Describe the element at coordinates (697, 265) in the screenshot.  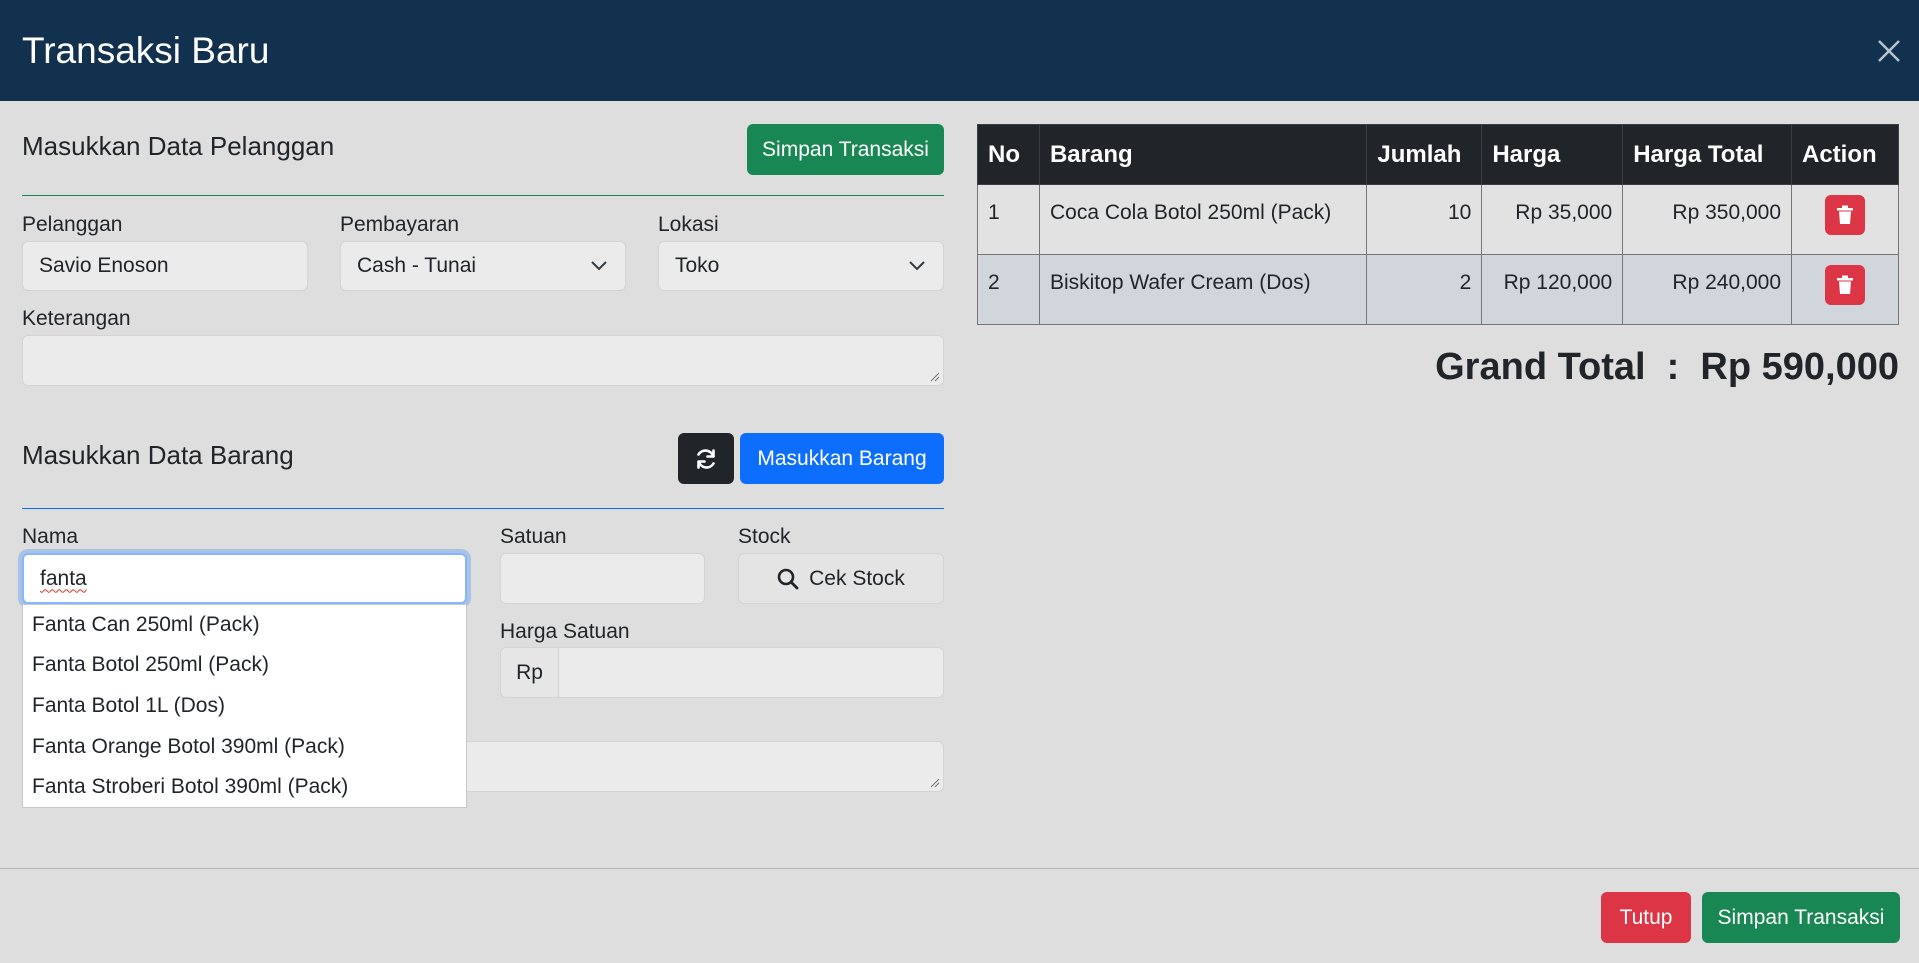
I see `lokasi-value: Toko` at that location.